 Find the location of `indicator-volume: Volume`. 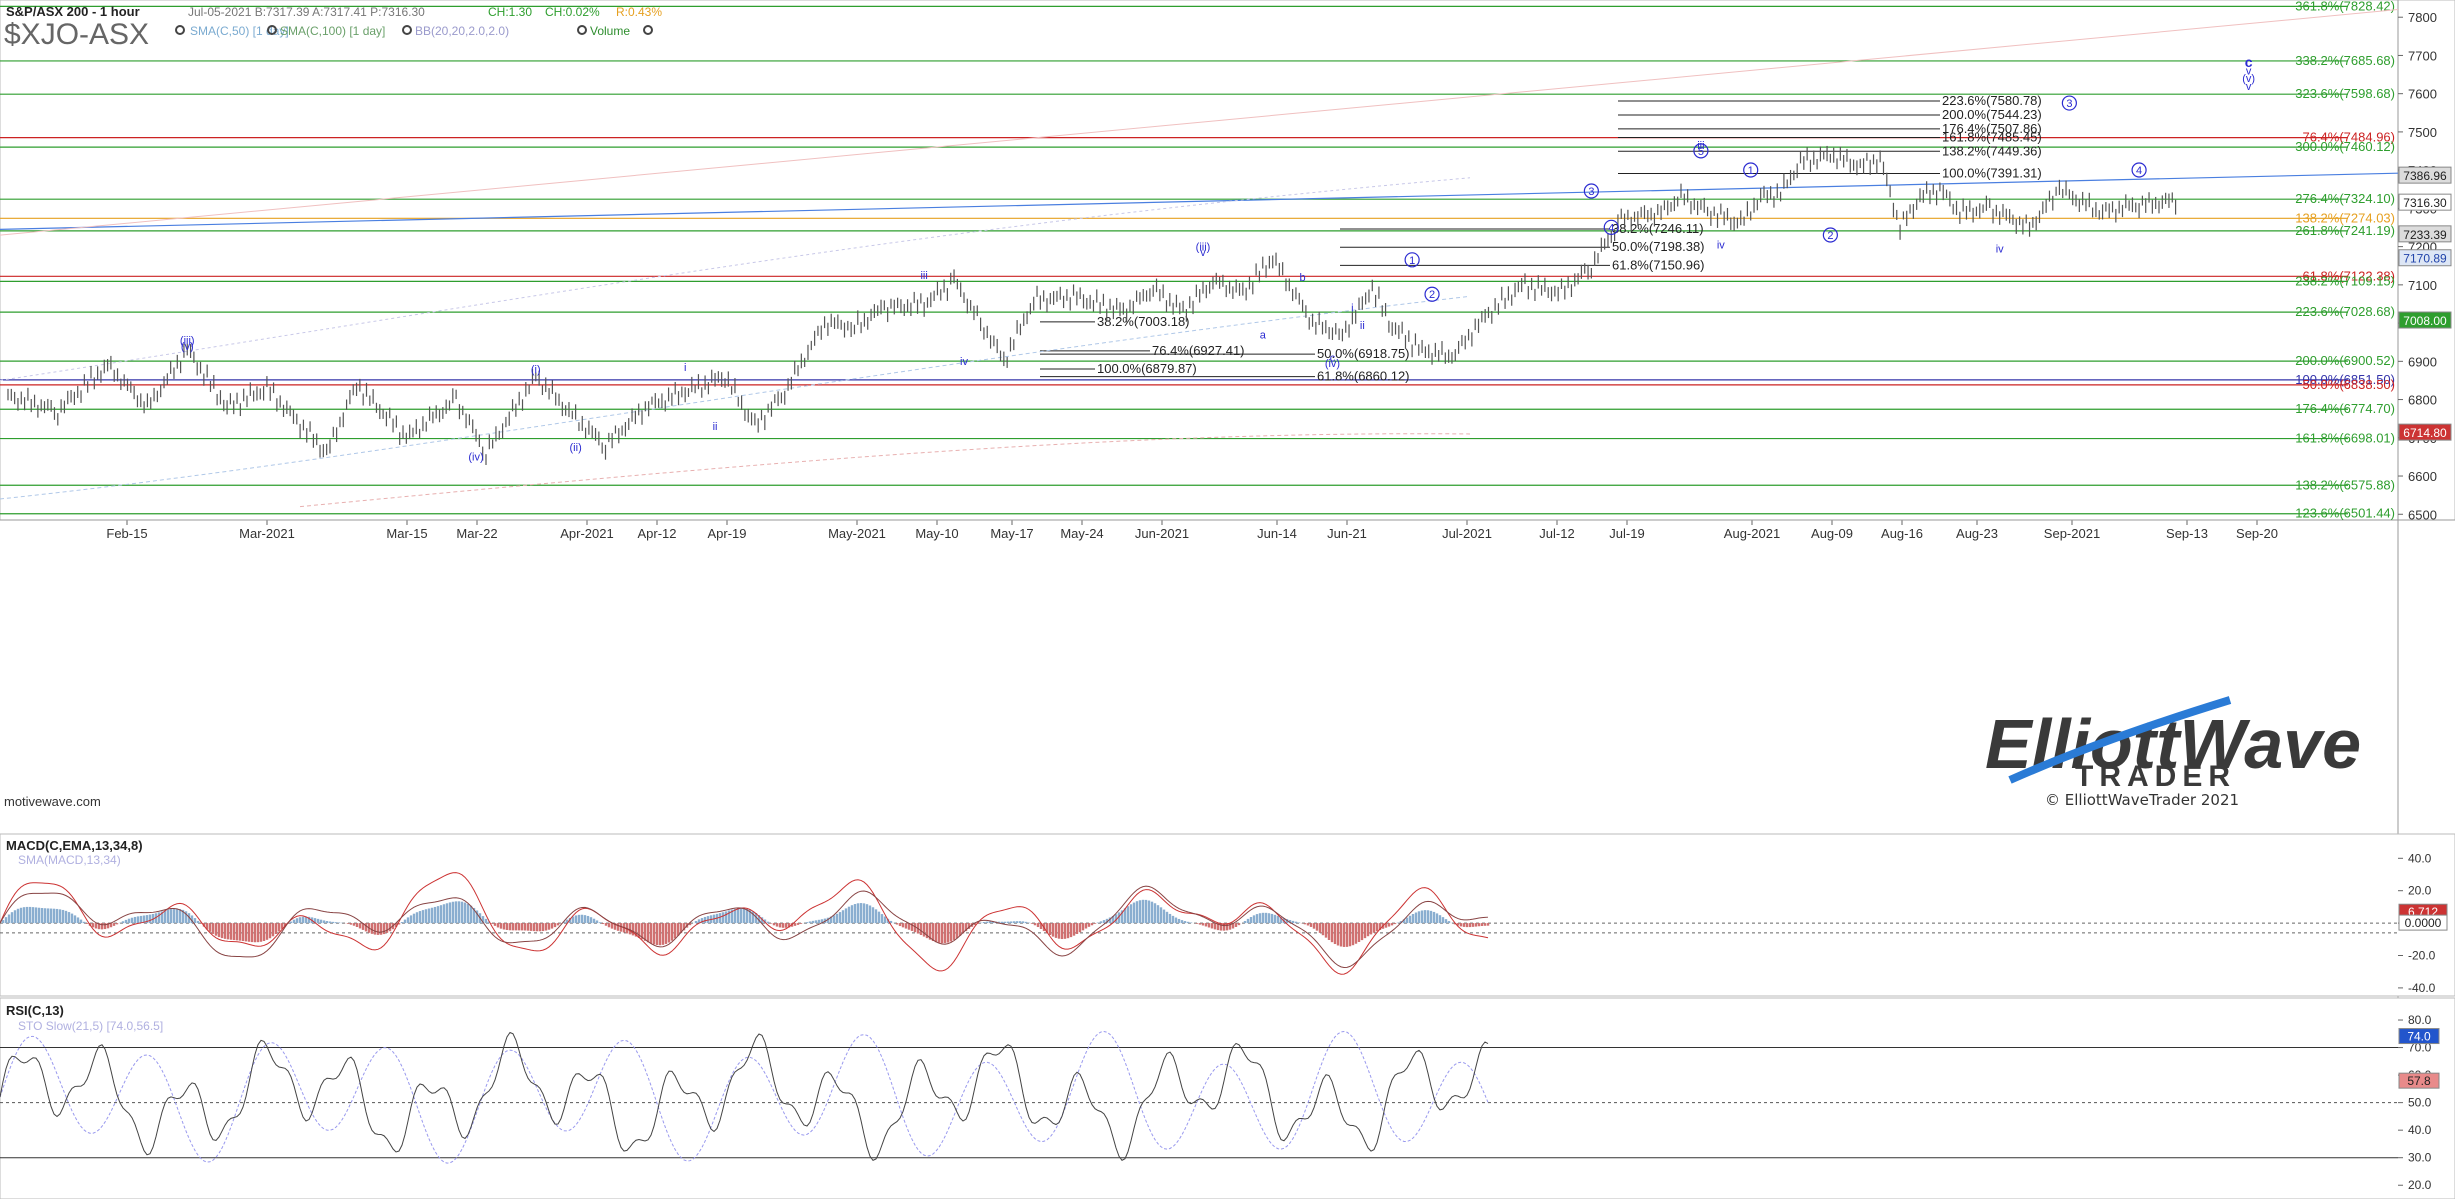

indicator-volume: Volume is located at coordinates (610, 31).